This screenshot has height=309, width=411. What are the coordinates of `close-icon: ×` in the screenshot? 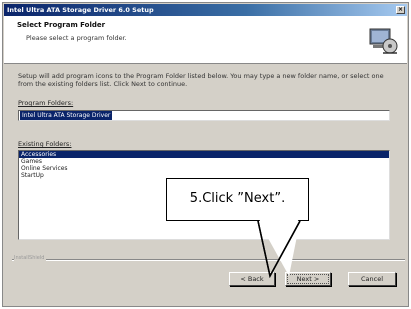 It's located at (400, 9).